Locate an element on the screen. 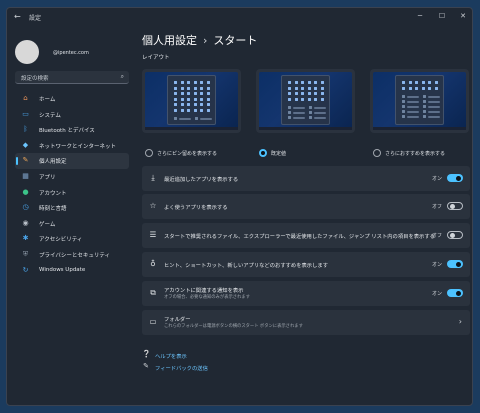 This screenshot has width=480, height=413. layout-preview-more-recommendations is located at coordinates (419, 101).